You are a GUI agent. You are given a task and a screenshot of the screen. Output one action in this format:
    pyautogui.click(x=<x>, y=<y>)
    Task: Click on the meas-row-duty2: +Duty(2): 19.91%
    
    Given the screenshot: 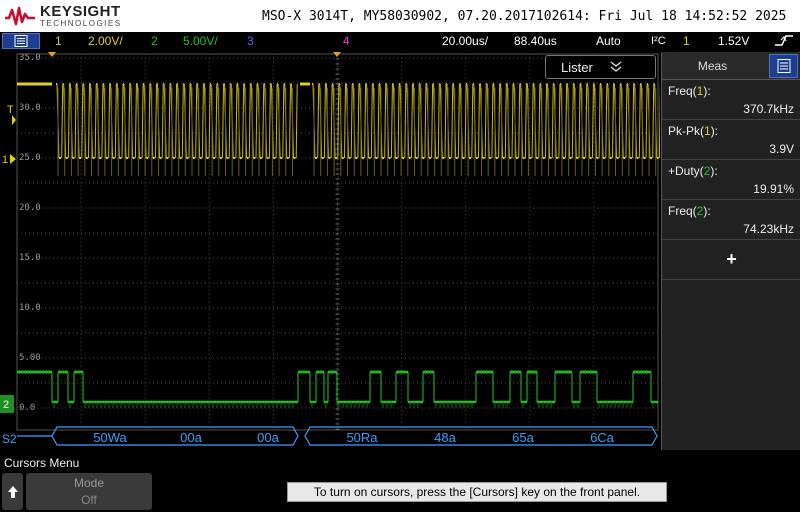 What is the action you would take?
    pyautogui.click(x=731, y=180)
    